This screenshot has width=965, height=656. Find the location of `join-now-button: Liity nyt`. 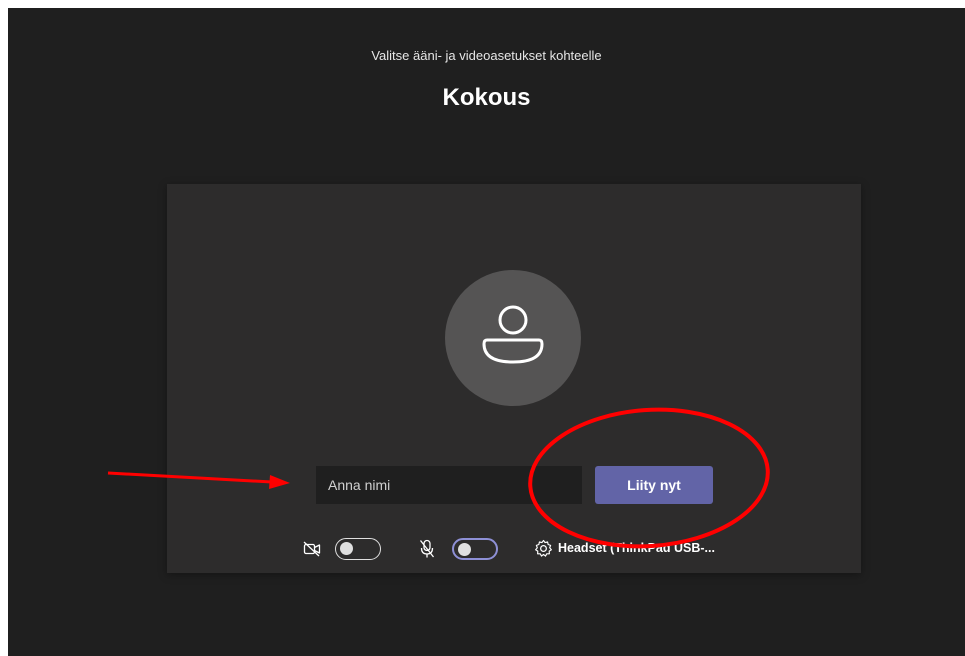

join-now-button: Liity nyt is located at coordinates (654, 485).